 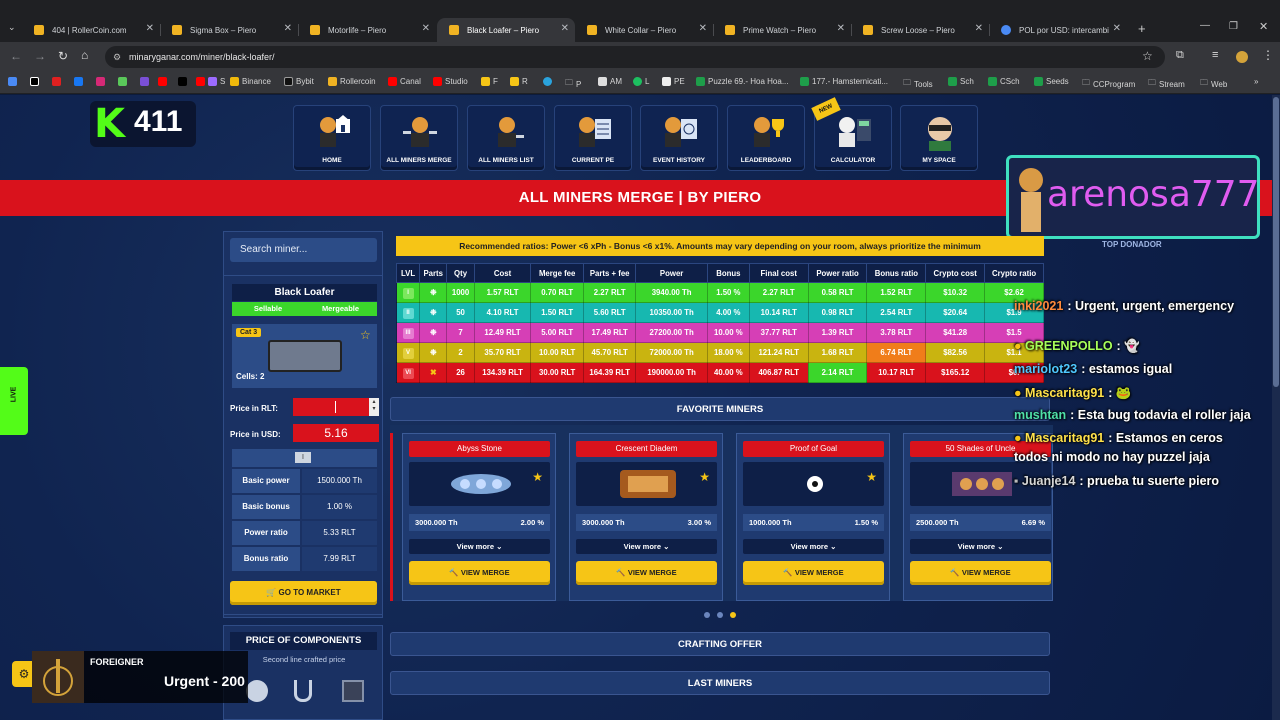 What do you see at coordinates (610, 81) in the screenshot?
I see `bookmark-am: AM` at bounding box center [610, 81].